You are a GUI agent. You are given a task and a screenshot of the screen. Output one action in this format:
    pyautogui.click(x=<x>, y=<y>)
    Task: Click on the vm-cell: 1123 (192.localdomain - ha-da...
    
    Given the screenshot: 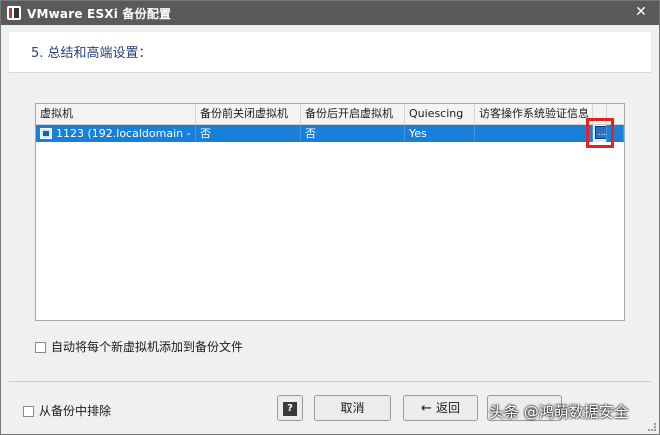 What is the action you would take?
    pyautogui.click(x=116, y=133)
    